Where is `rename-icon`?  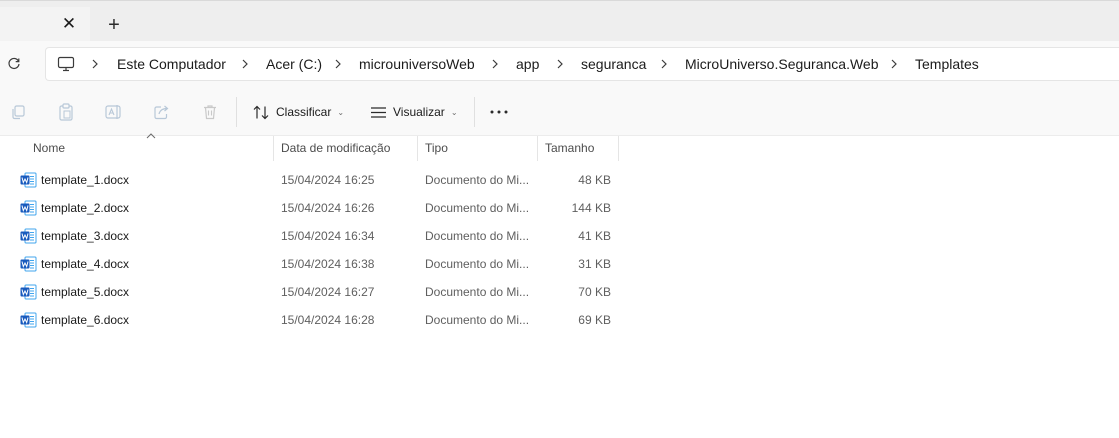 rename-icon is located at coordinates (113, 112).